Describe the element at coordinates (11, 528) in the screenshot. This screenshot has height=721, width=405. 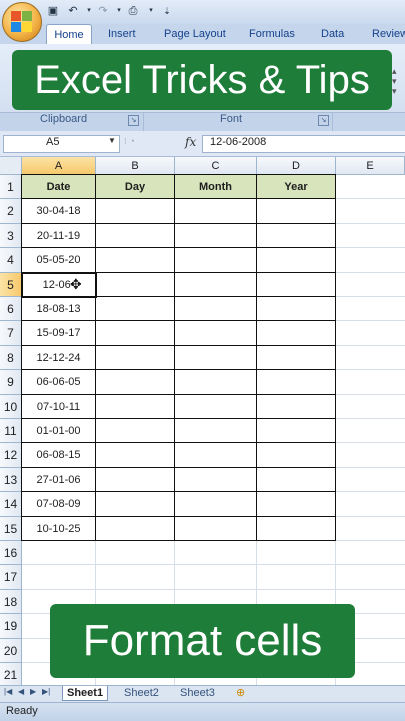
I see `row-header: 15` at that location.